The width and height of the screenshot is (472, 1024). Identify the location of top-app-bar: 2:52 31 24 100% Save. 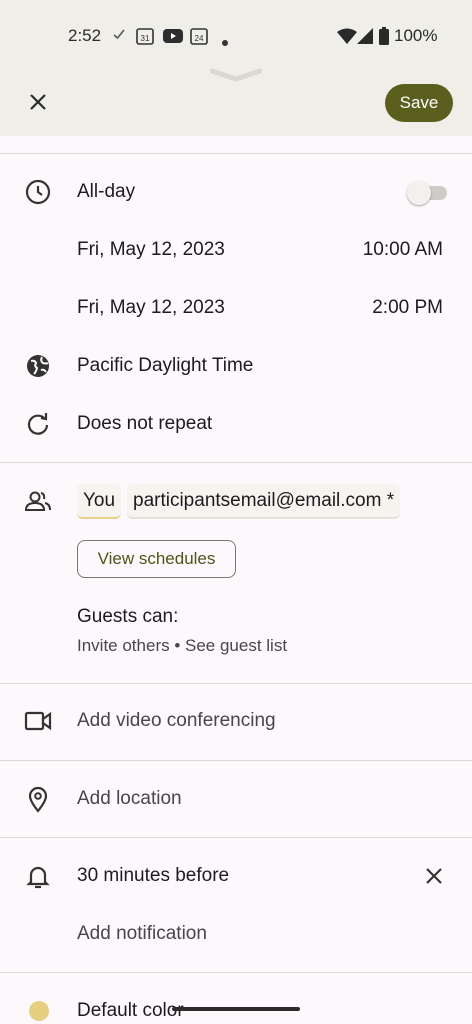
(236, 68).